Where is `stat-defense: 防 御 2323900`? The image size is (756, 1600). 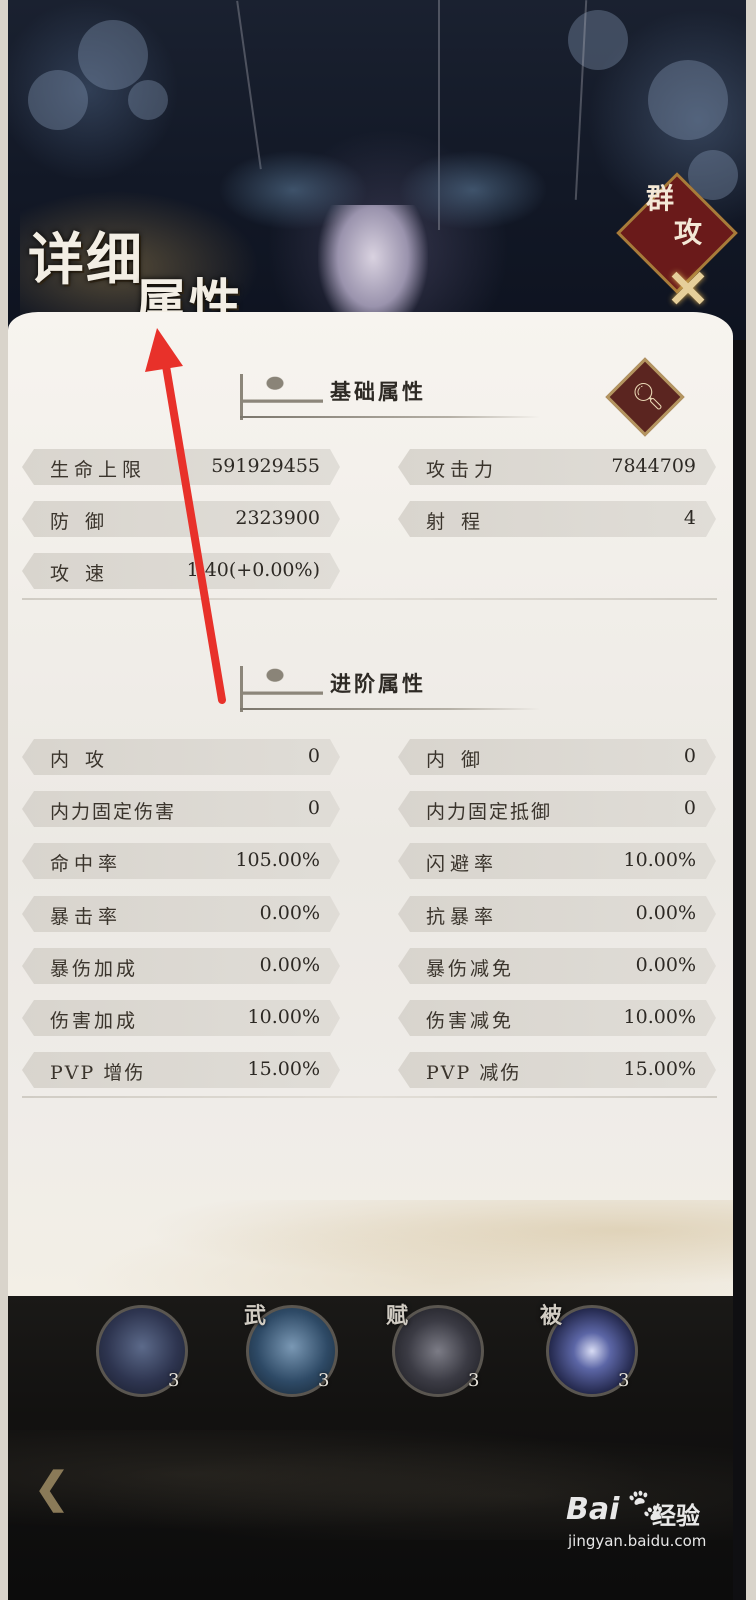
stat-defense: 防 御 2323900 is located at coordinates (181, 519).